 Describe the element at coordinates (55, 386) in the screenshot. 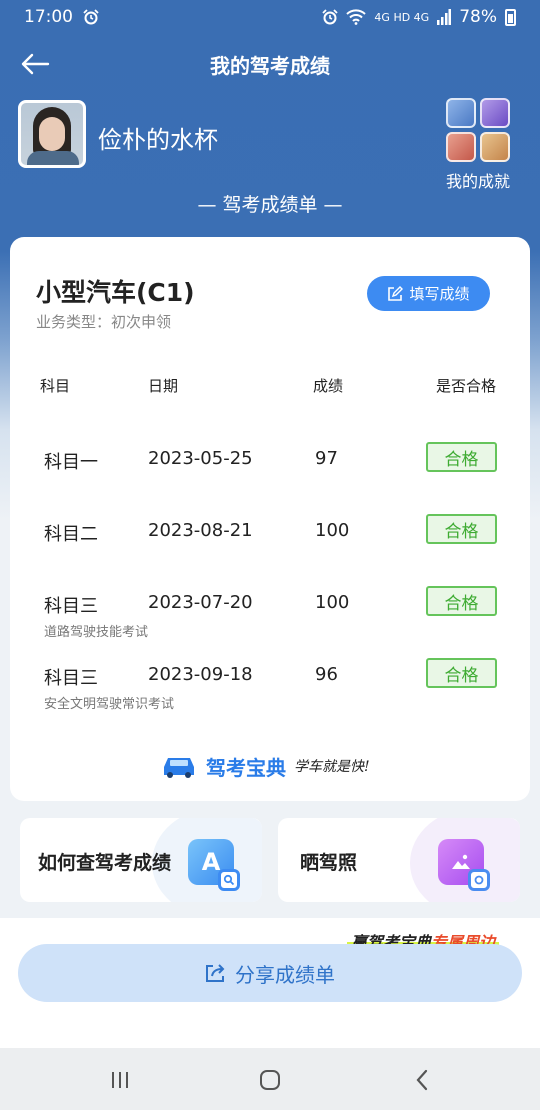

I see `column-header: 科目` at that location.